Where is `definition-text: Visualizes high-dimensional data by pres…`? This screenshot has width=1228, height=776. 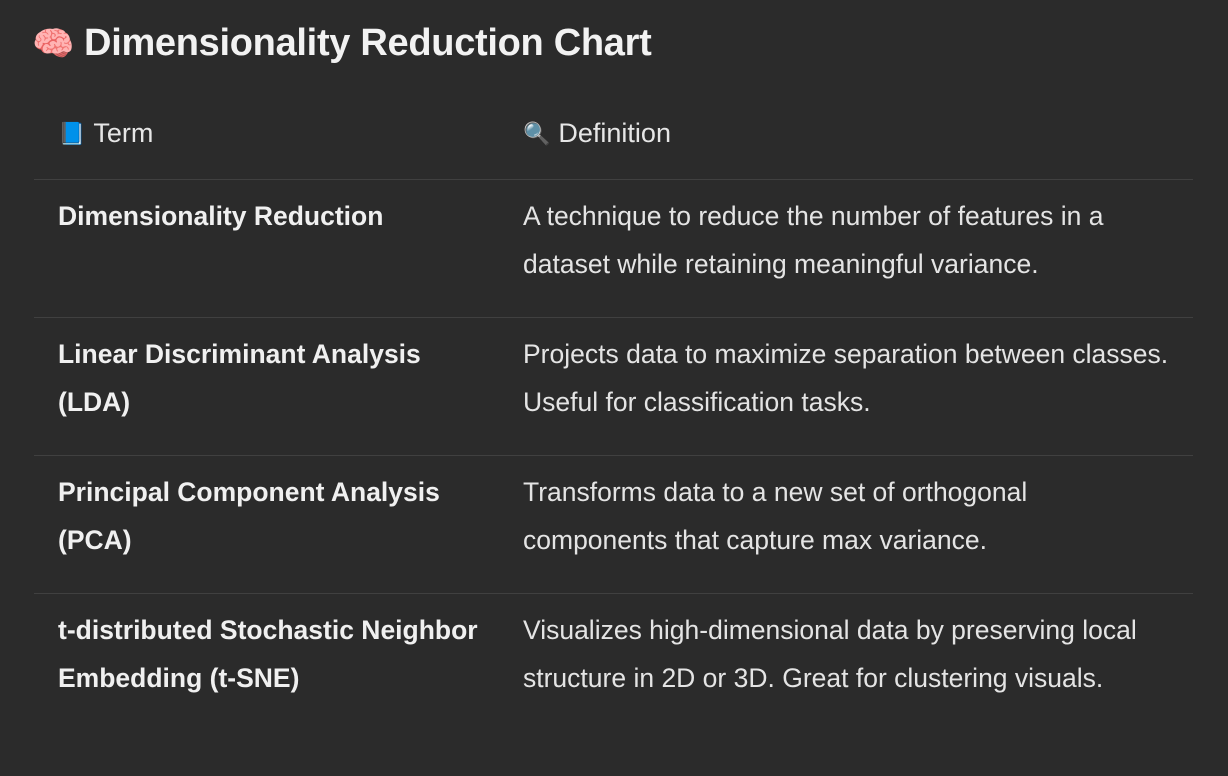 definition-text: Visualizes high-dimensional data by pres… is located at coordinates (830, 654).